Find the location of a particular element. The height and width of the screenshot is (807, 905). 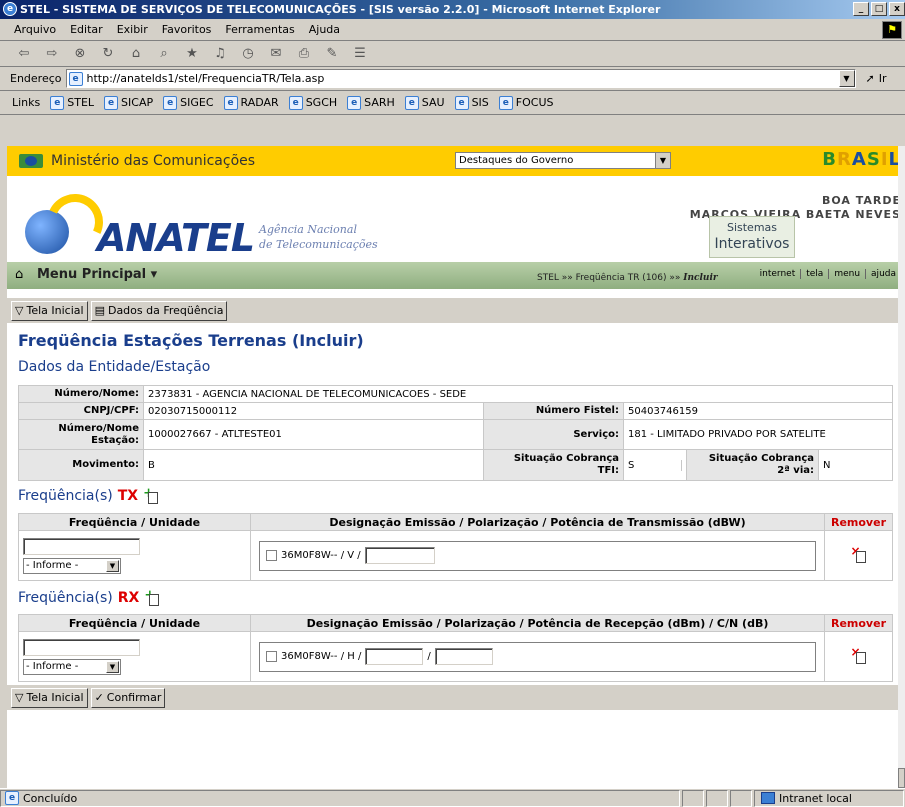

stop-icon: ⊗ is located at coordinates (80, 53).